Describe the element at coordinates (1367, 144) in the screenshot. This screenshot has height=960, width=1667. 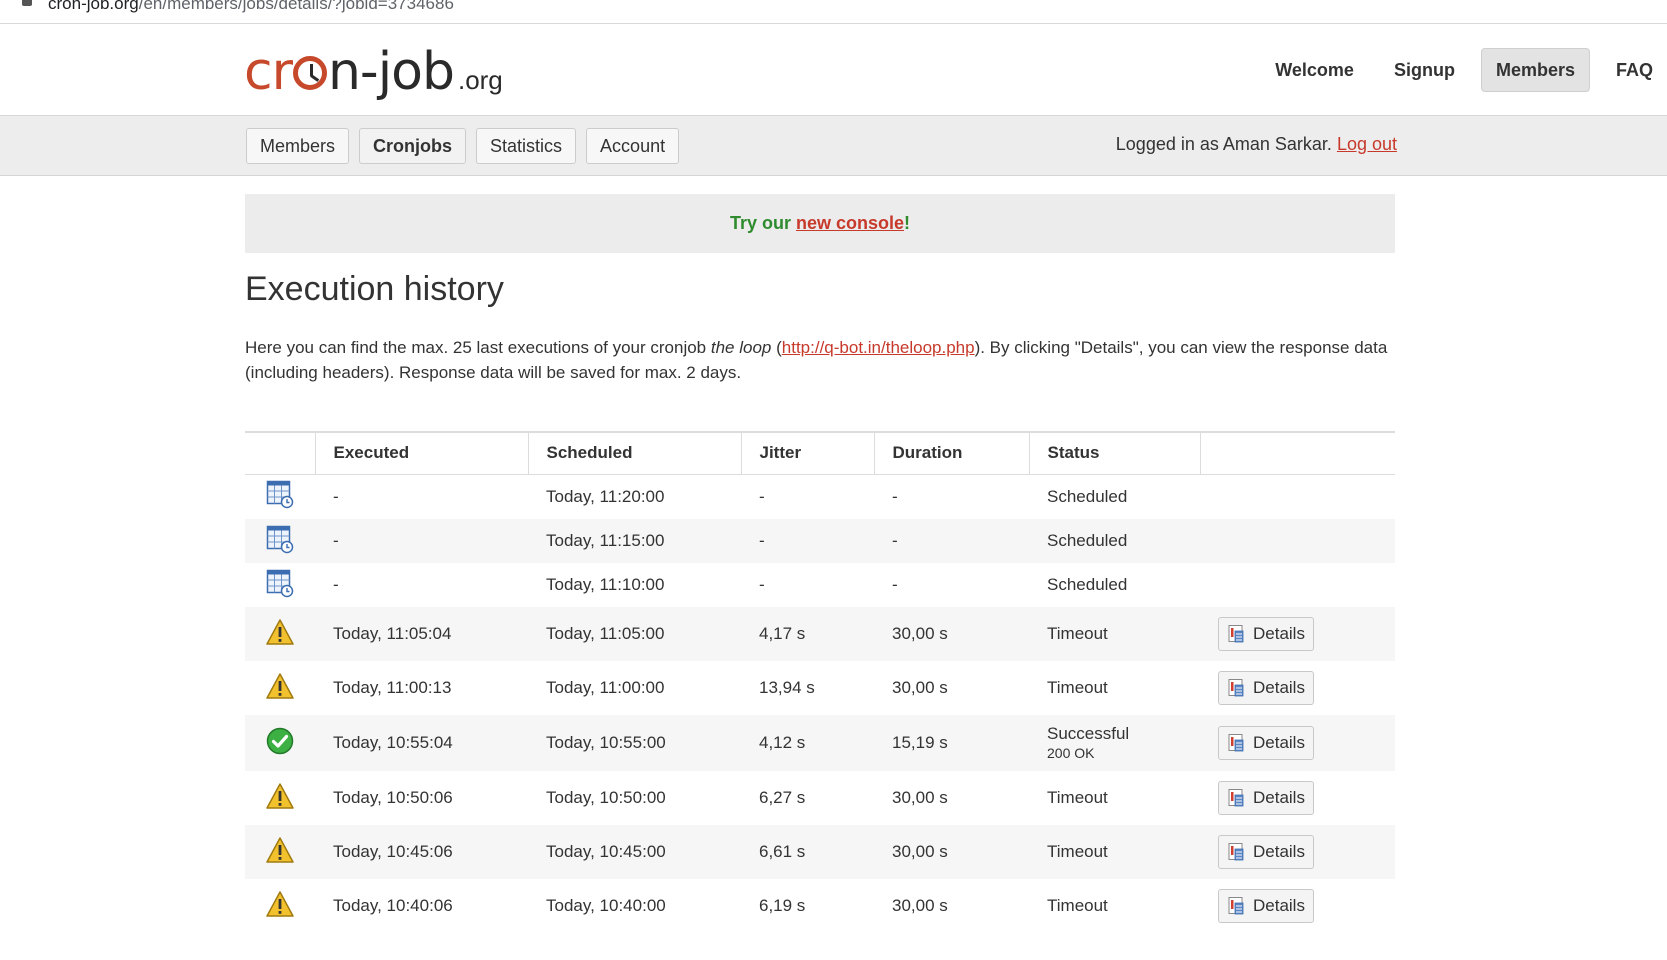
I see `logout-link: Log out` at that location.